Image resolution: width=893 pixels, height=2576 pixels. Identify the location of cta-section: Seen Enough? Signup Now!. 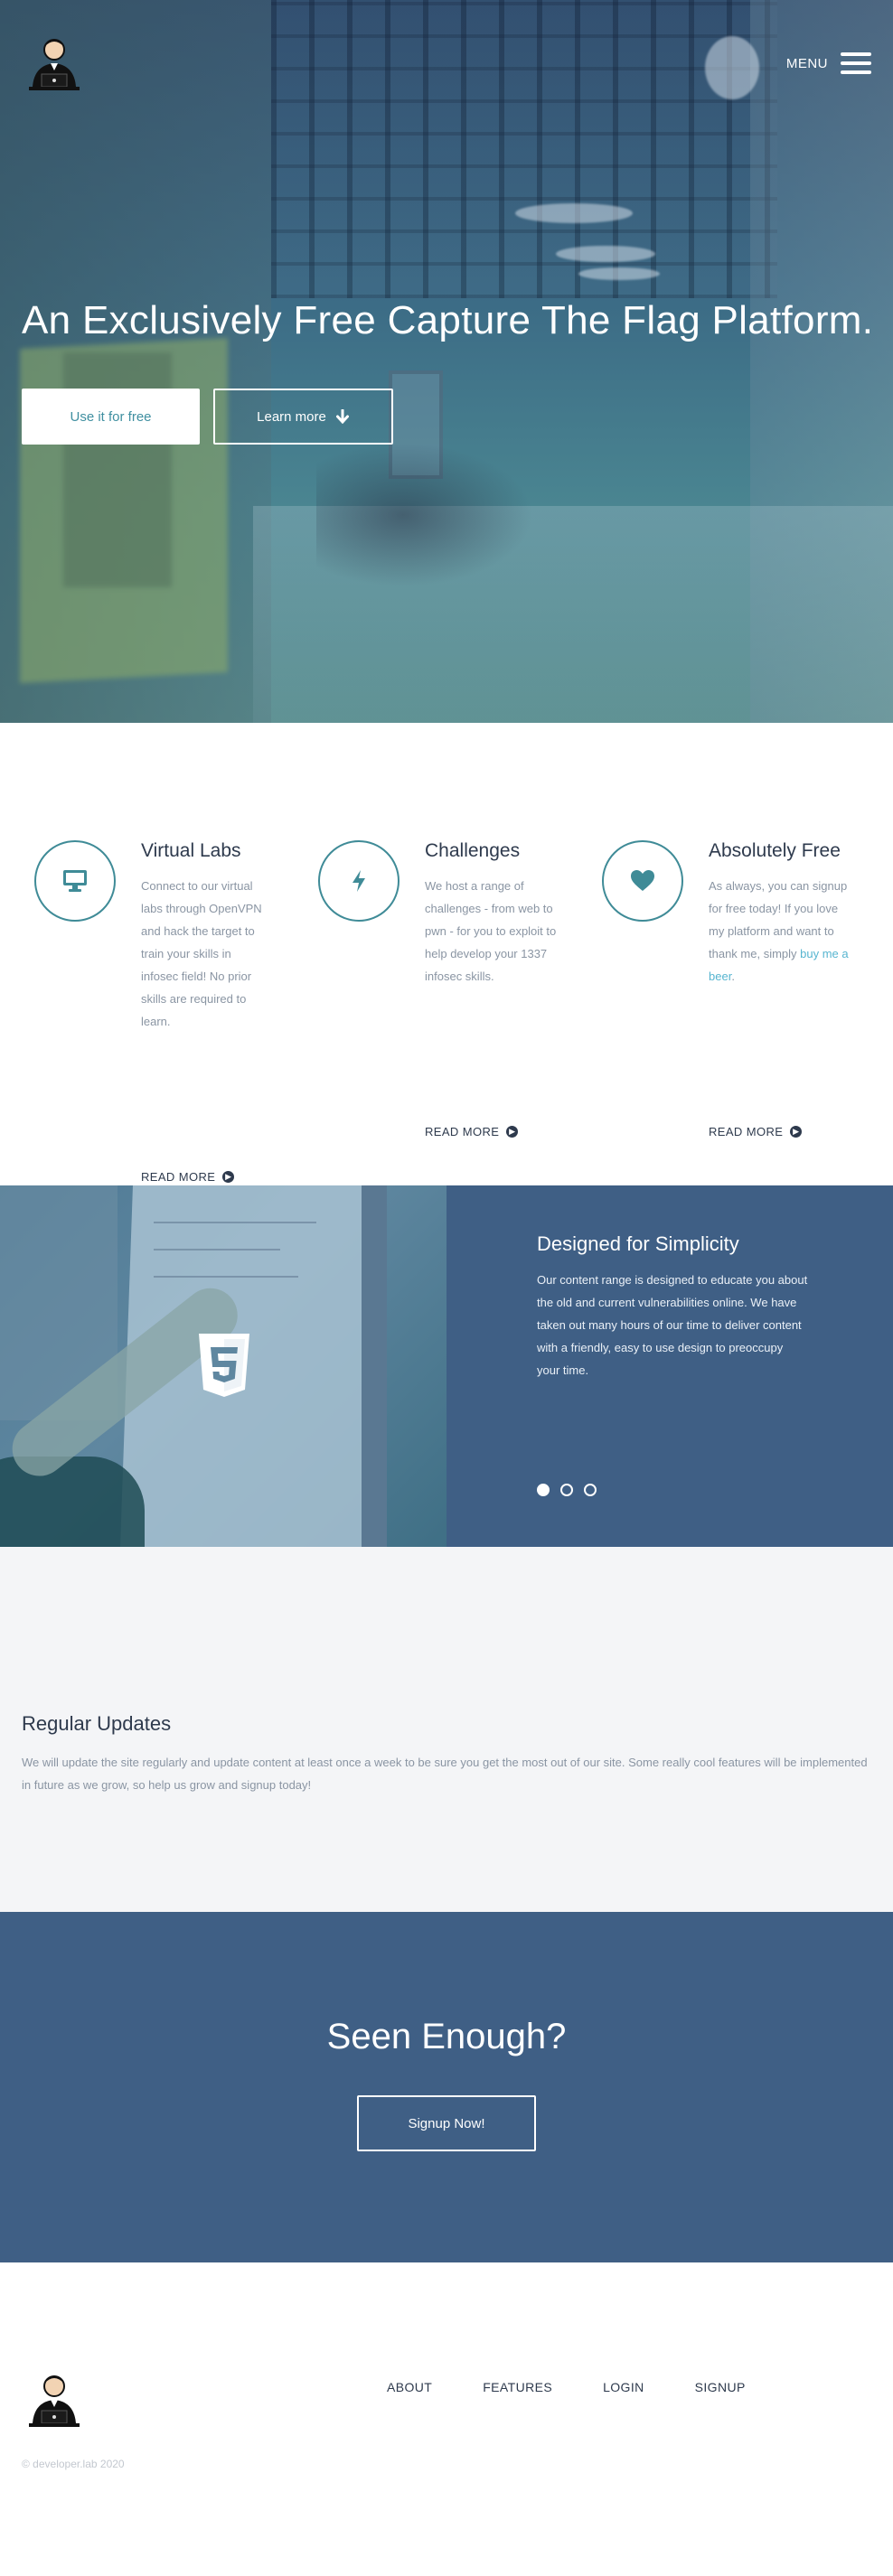
(446, 2087).